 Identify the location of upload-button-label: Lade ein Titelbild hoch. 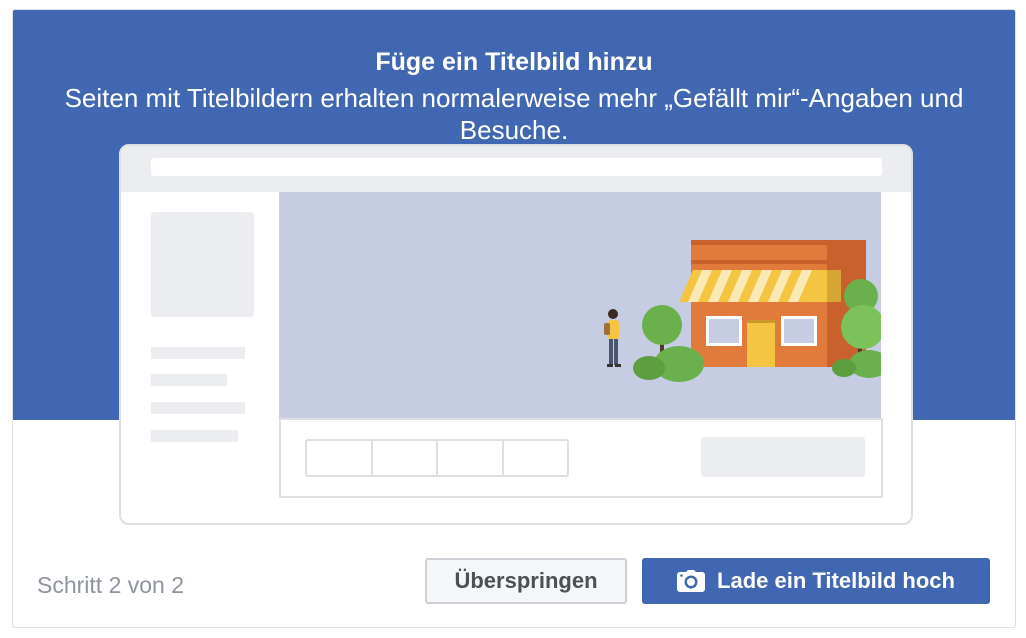
(836, 580).